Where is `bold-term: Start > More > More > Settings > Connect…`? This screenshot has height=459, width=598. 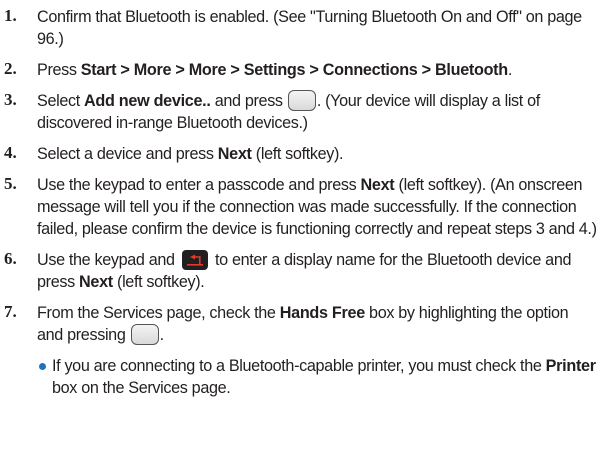 bold-term: Start > More > More > Settings > Connect… is located at coordinates (294, 70).